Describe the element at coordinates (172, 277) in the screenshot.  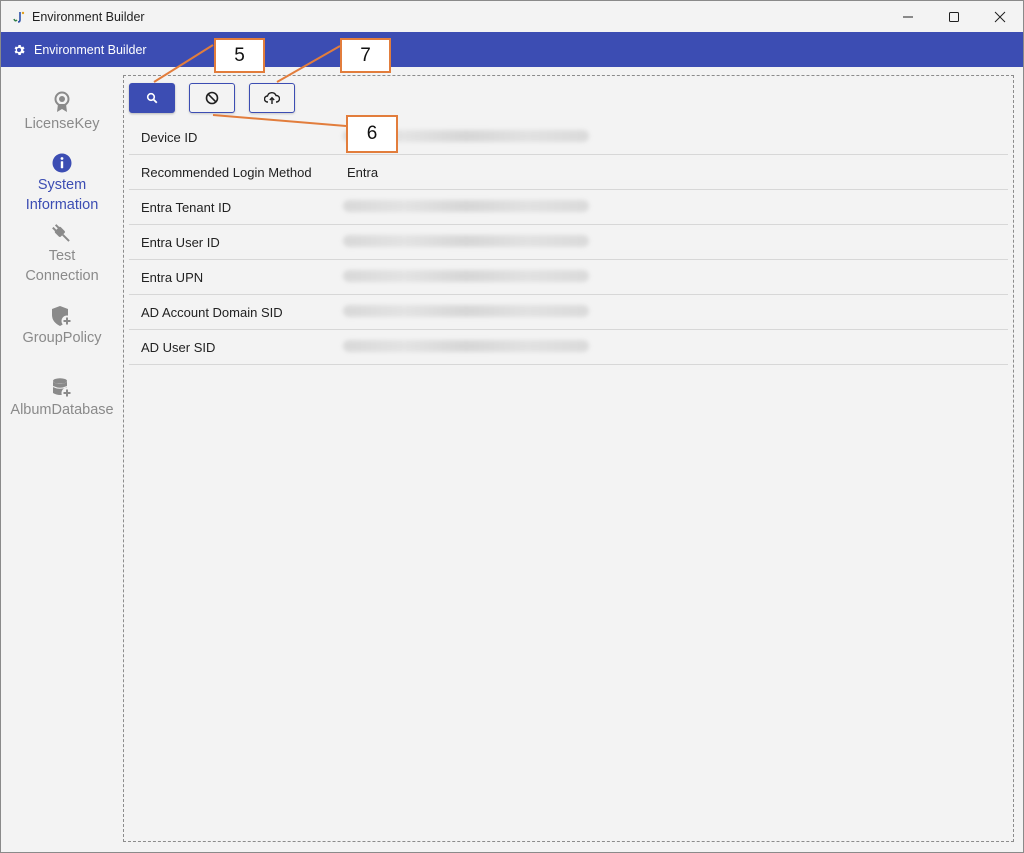
I see `row-label: Entra UPN` at that location.